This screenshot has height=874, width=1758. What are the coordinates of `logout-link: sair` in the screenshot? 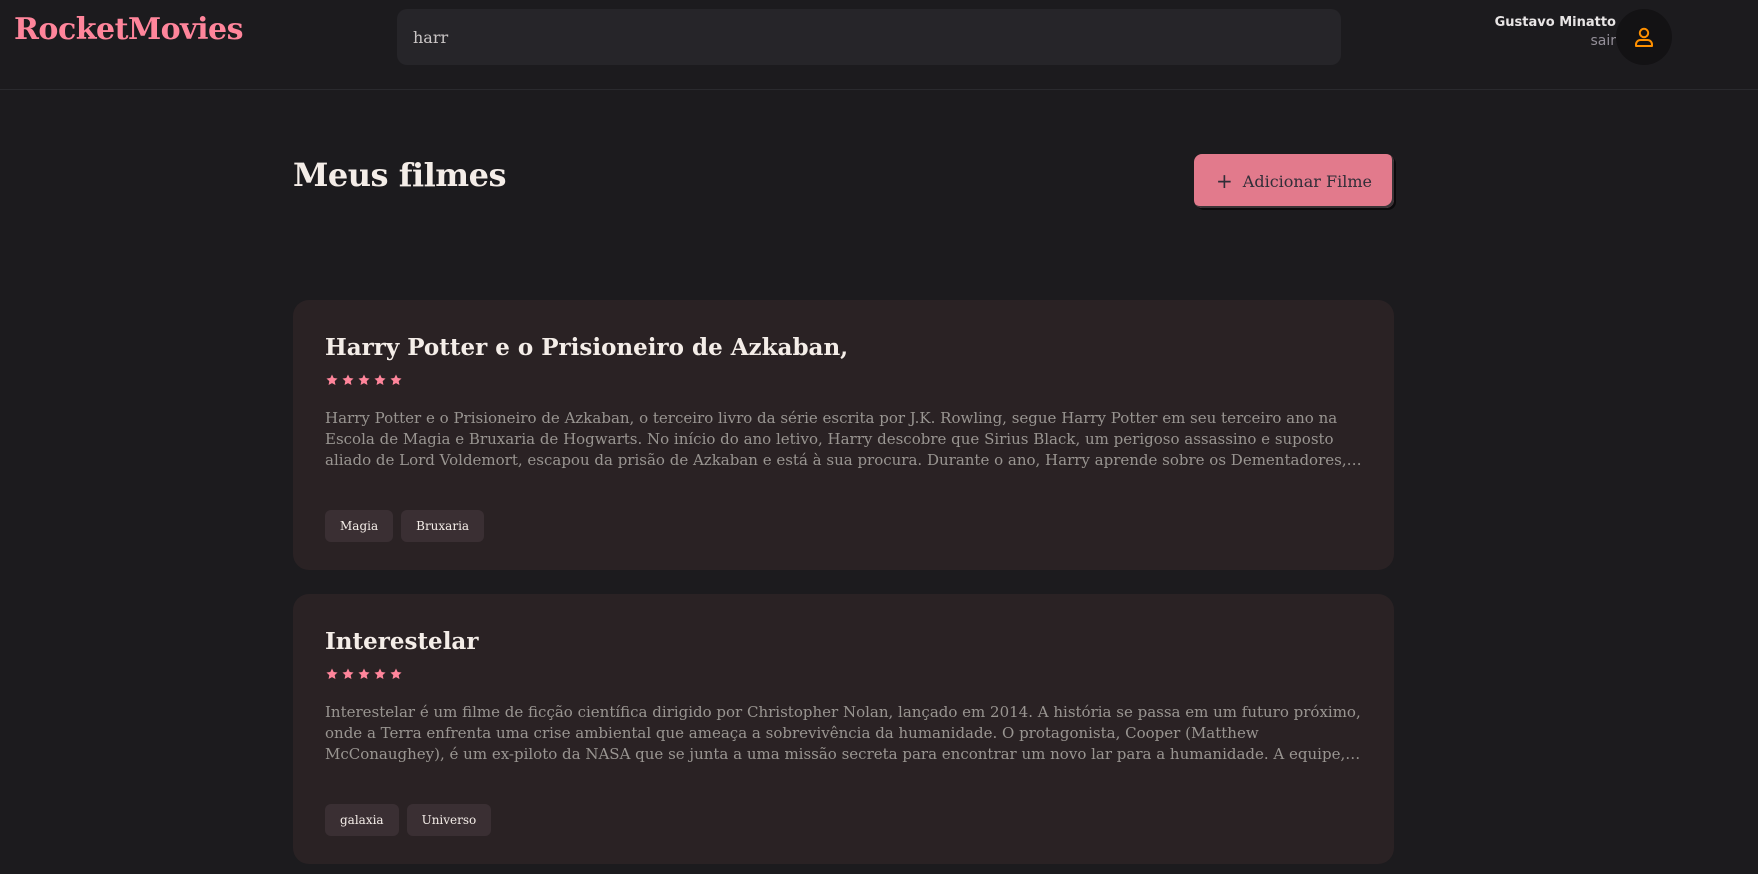 It's located at (1555, 41).